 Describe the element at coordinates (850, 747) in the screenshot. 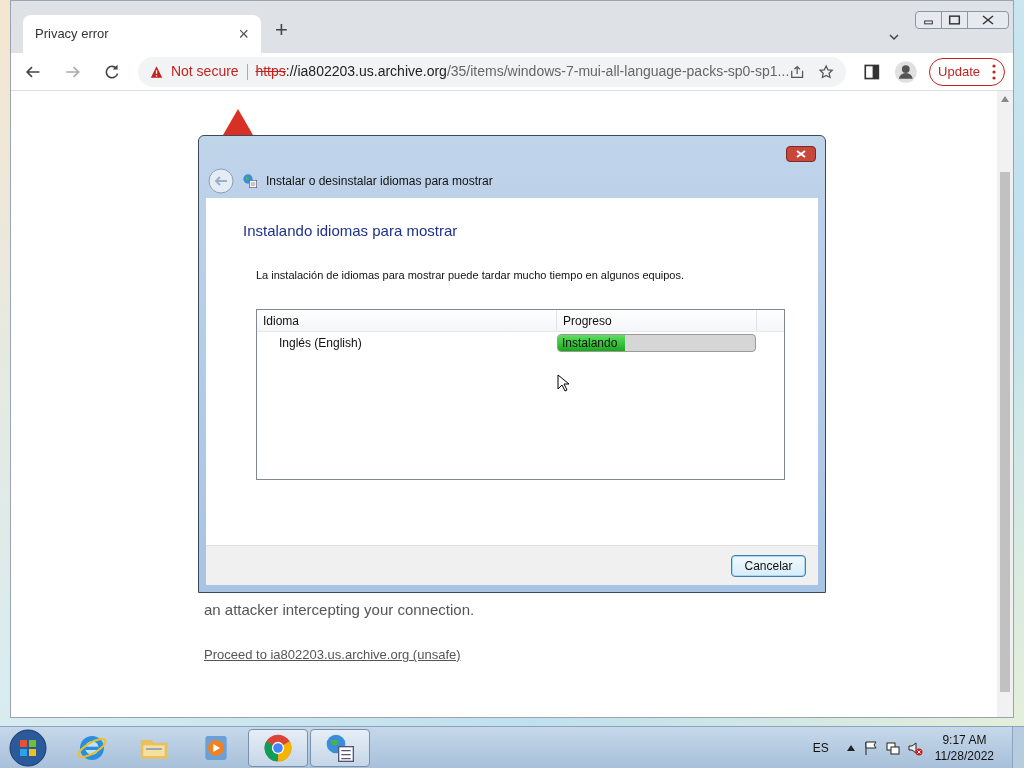

I see `show-hidden-icons-icon` at that location.